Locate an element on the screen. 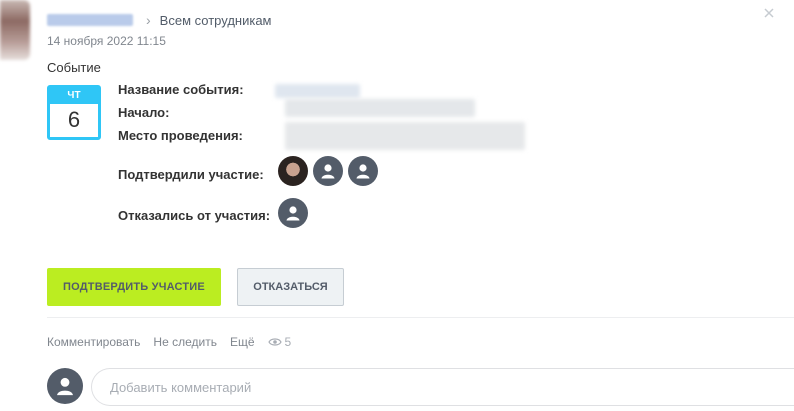 The height and width of the screenshot is (411, 794). calendar-icon: ЧТ 6 is located at coordinates (74, 112).